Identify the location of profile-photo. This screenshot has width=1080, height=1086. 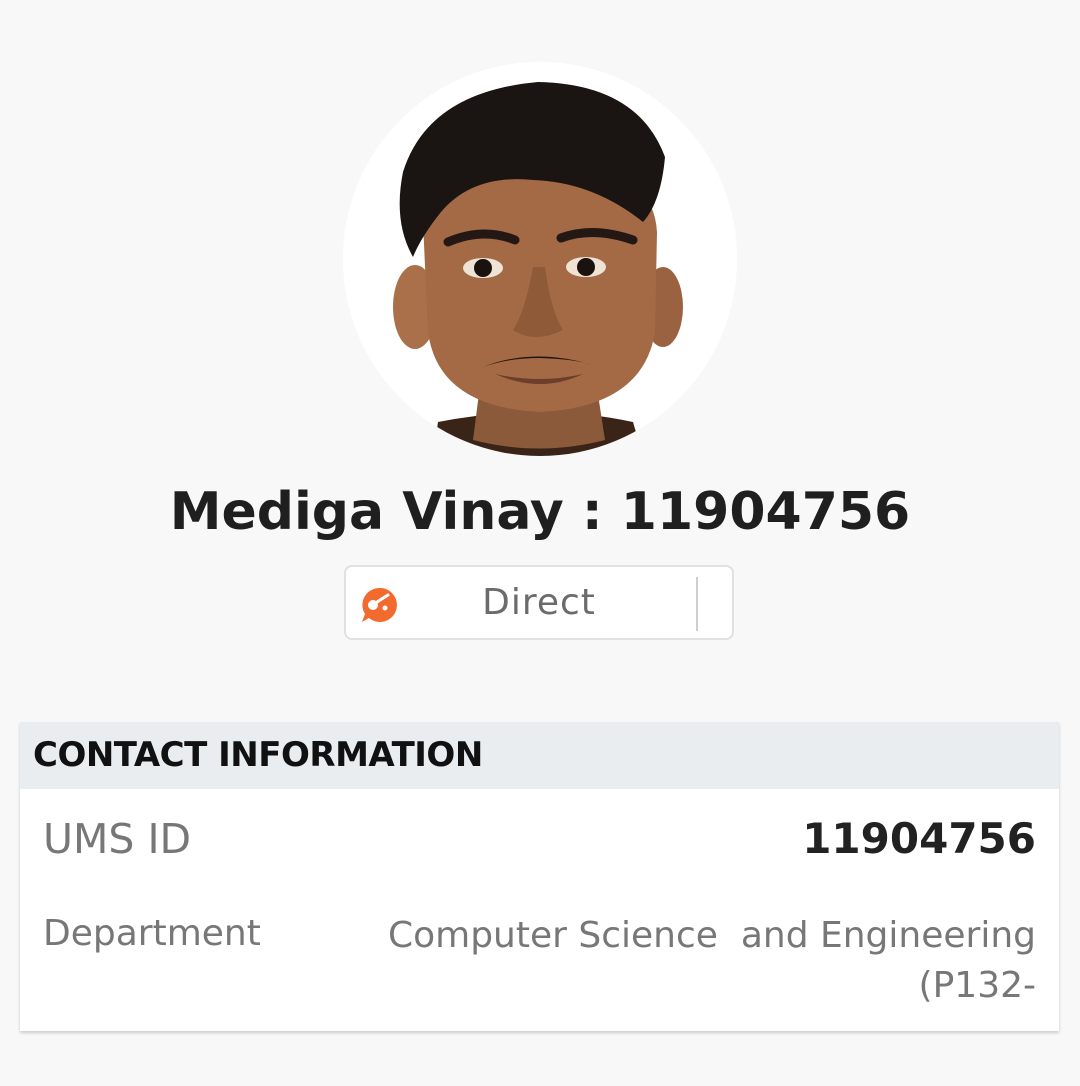
(540, 259).